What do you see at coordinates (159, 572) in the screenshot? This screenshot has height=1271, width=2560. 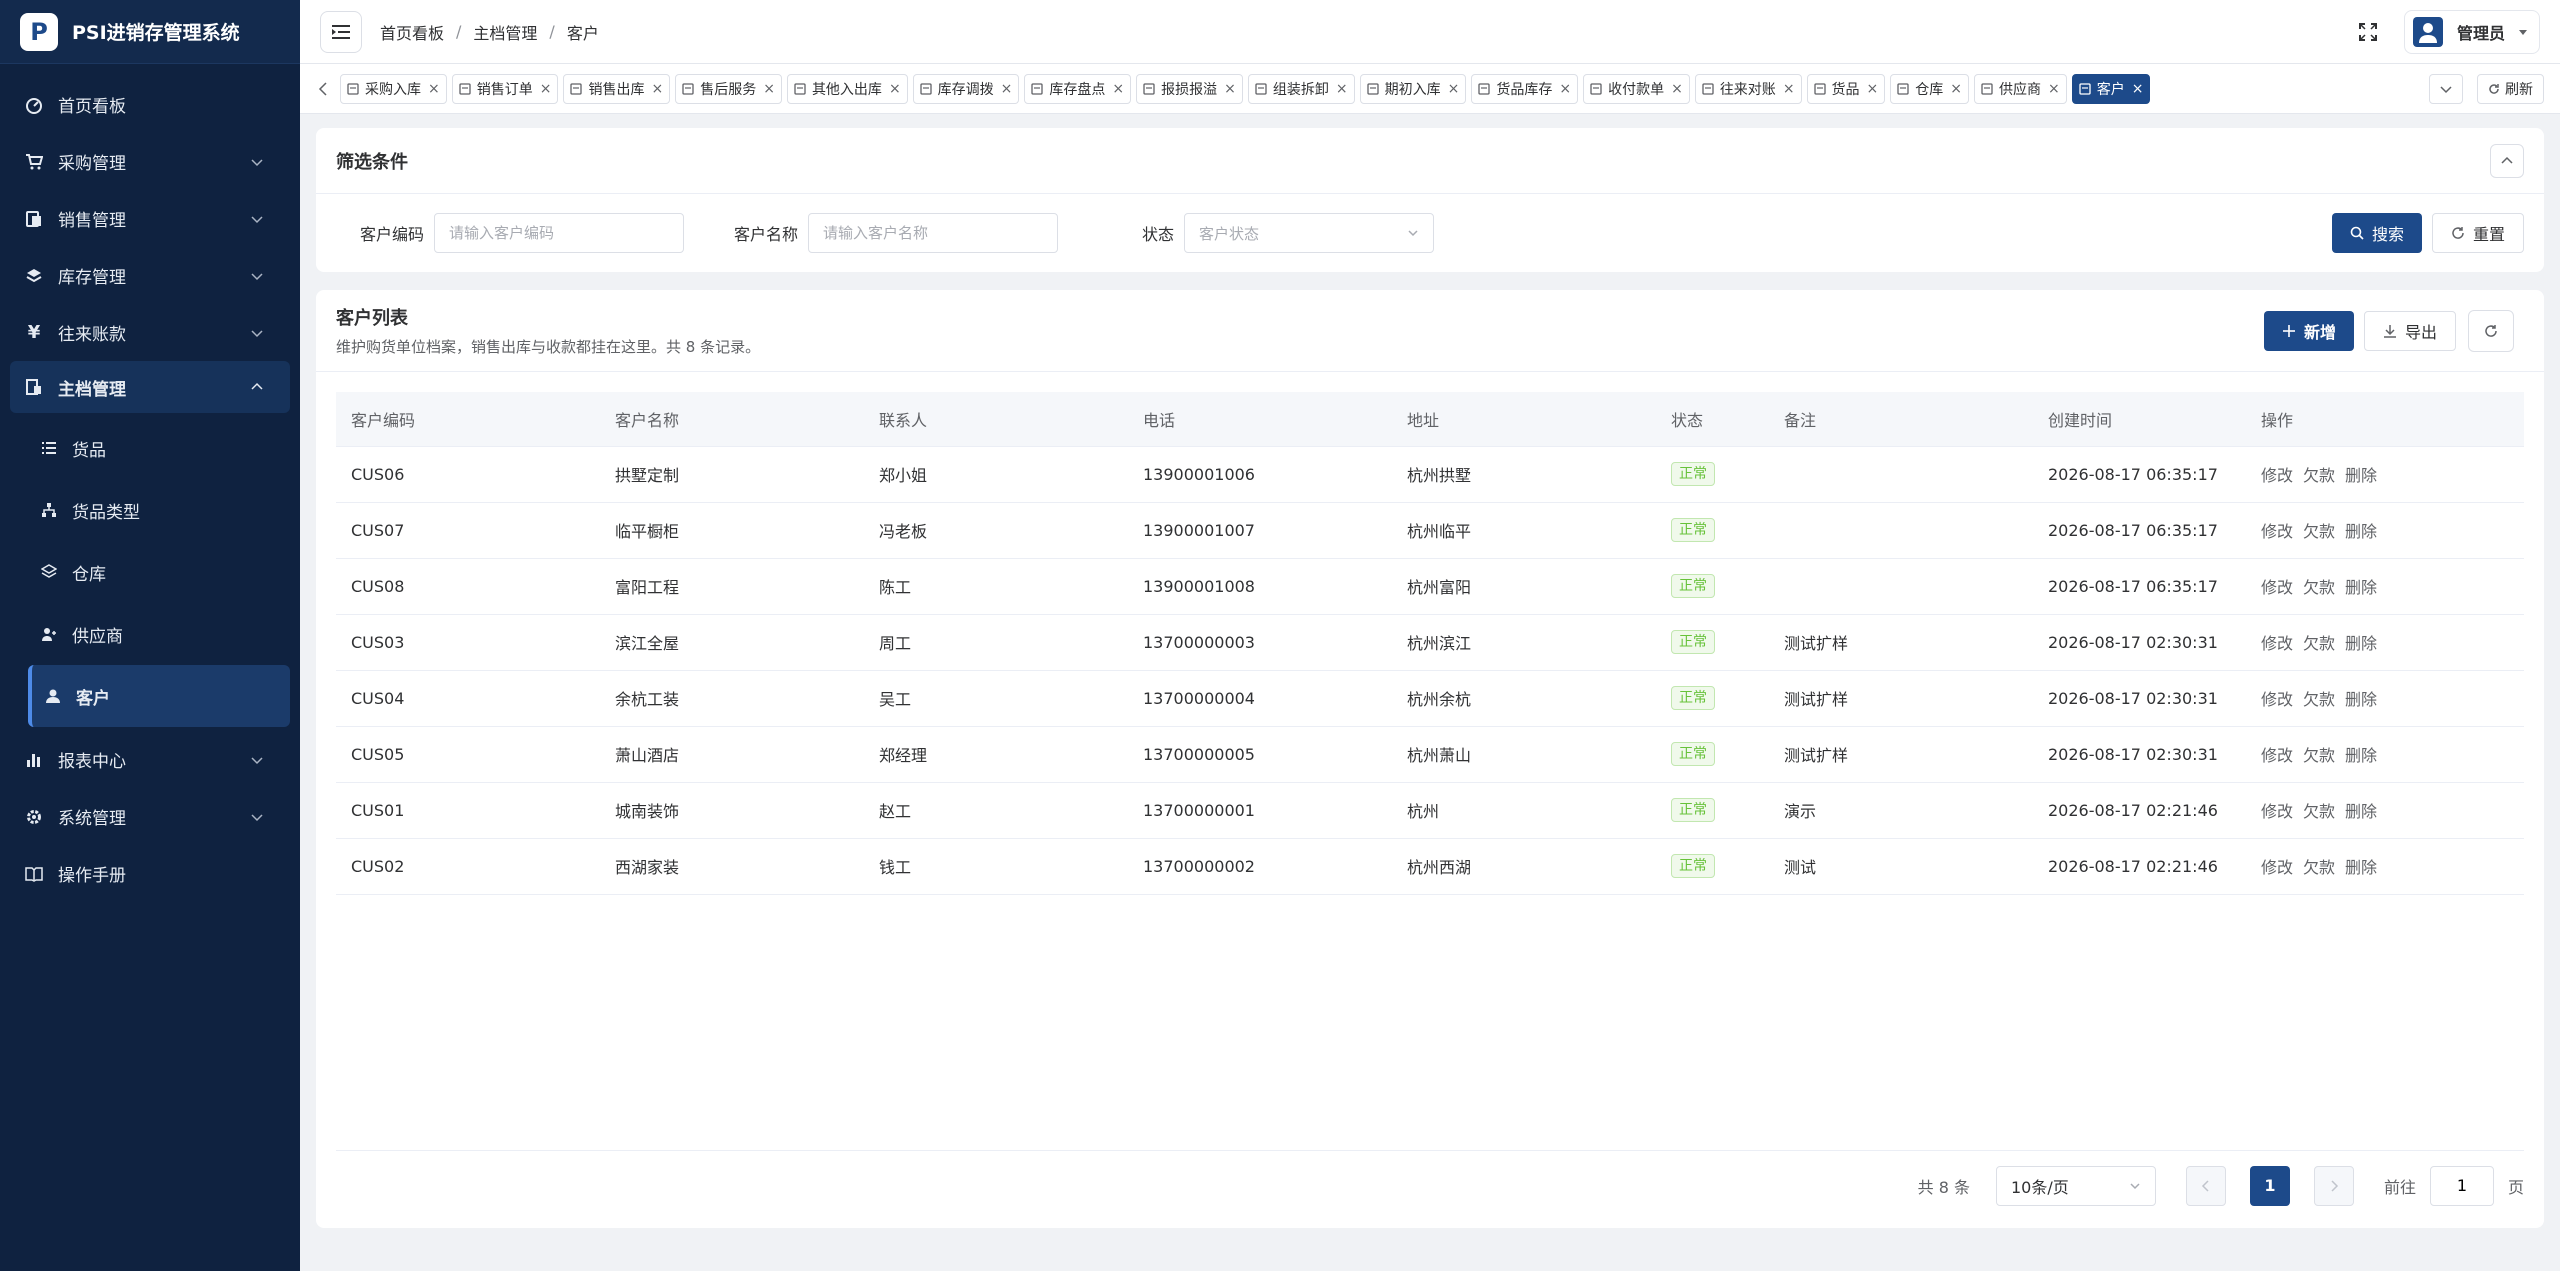 I see `sidebar-item-warehouse: 仓库` at bounding box center [159, 572].